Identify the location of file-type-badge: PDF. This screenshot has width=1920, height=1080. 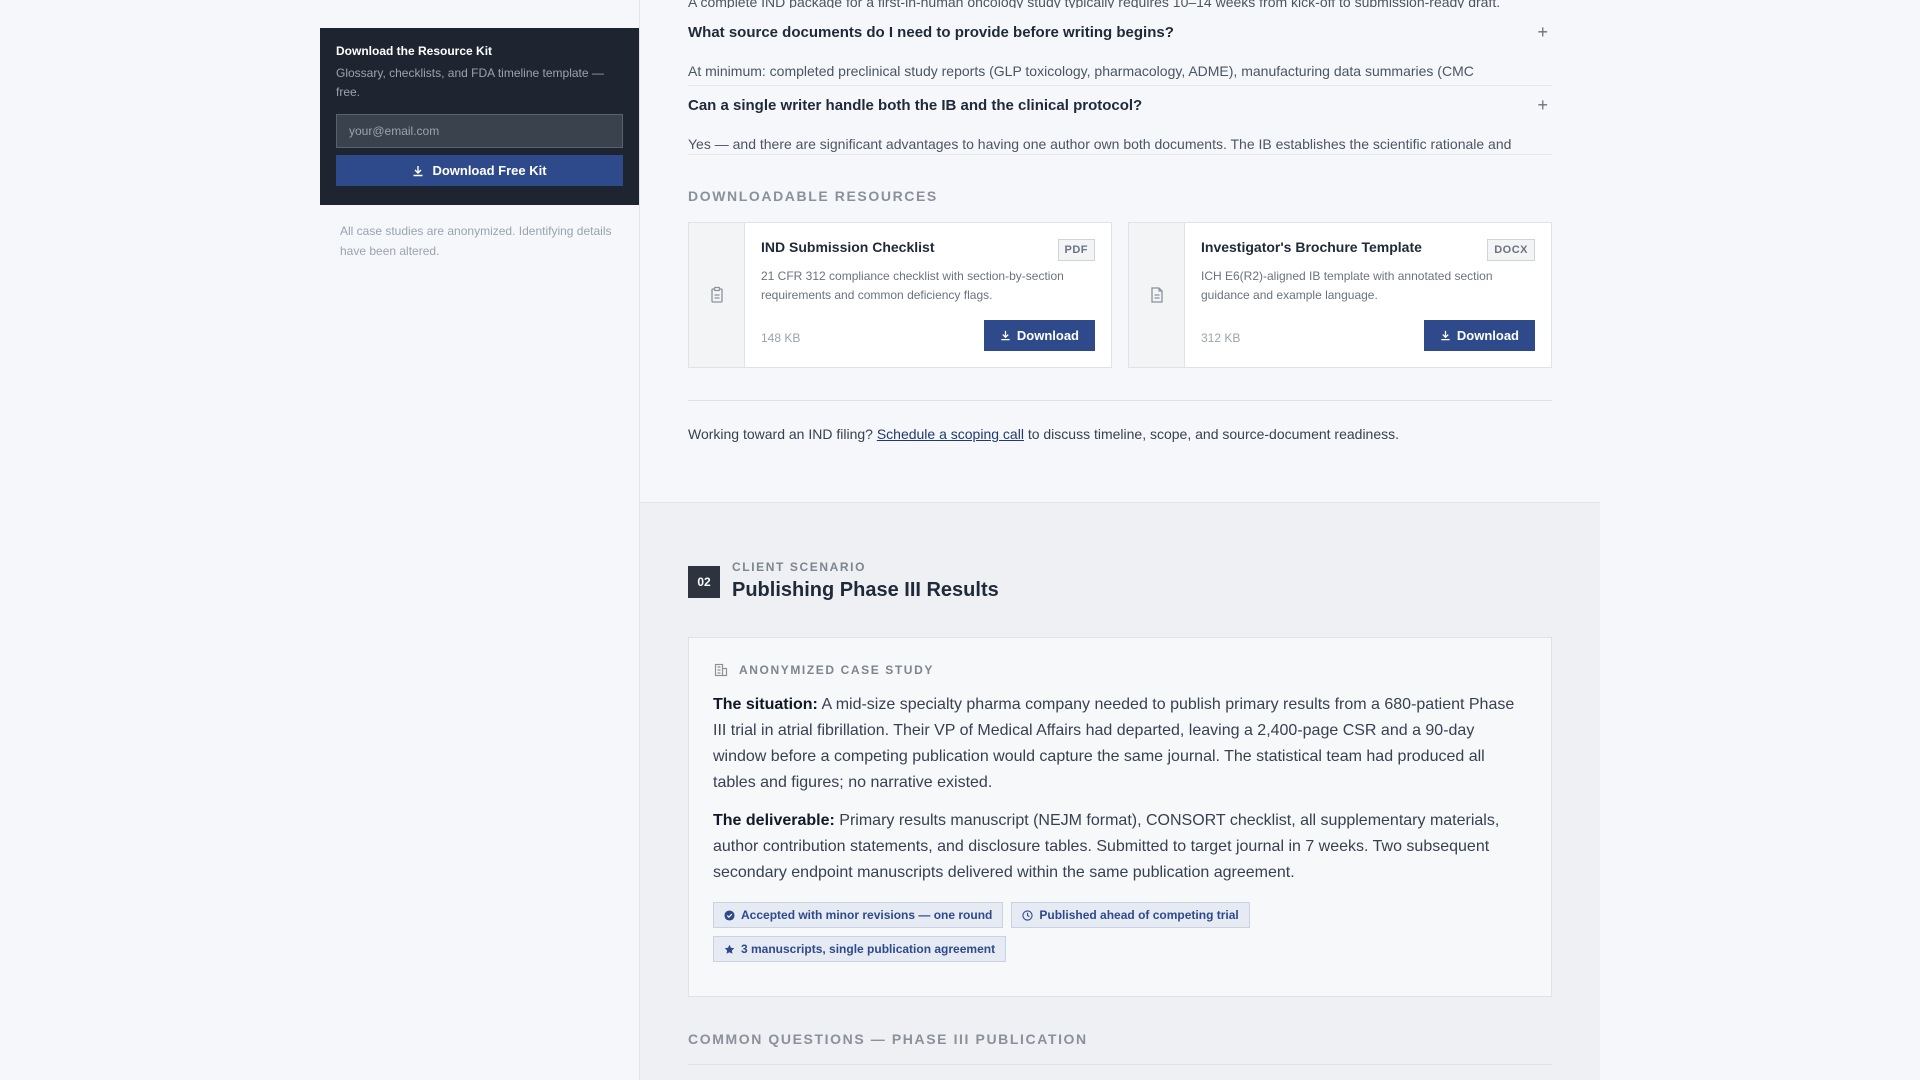
(1076, 250).